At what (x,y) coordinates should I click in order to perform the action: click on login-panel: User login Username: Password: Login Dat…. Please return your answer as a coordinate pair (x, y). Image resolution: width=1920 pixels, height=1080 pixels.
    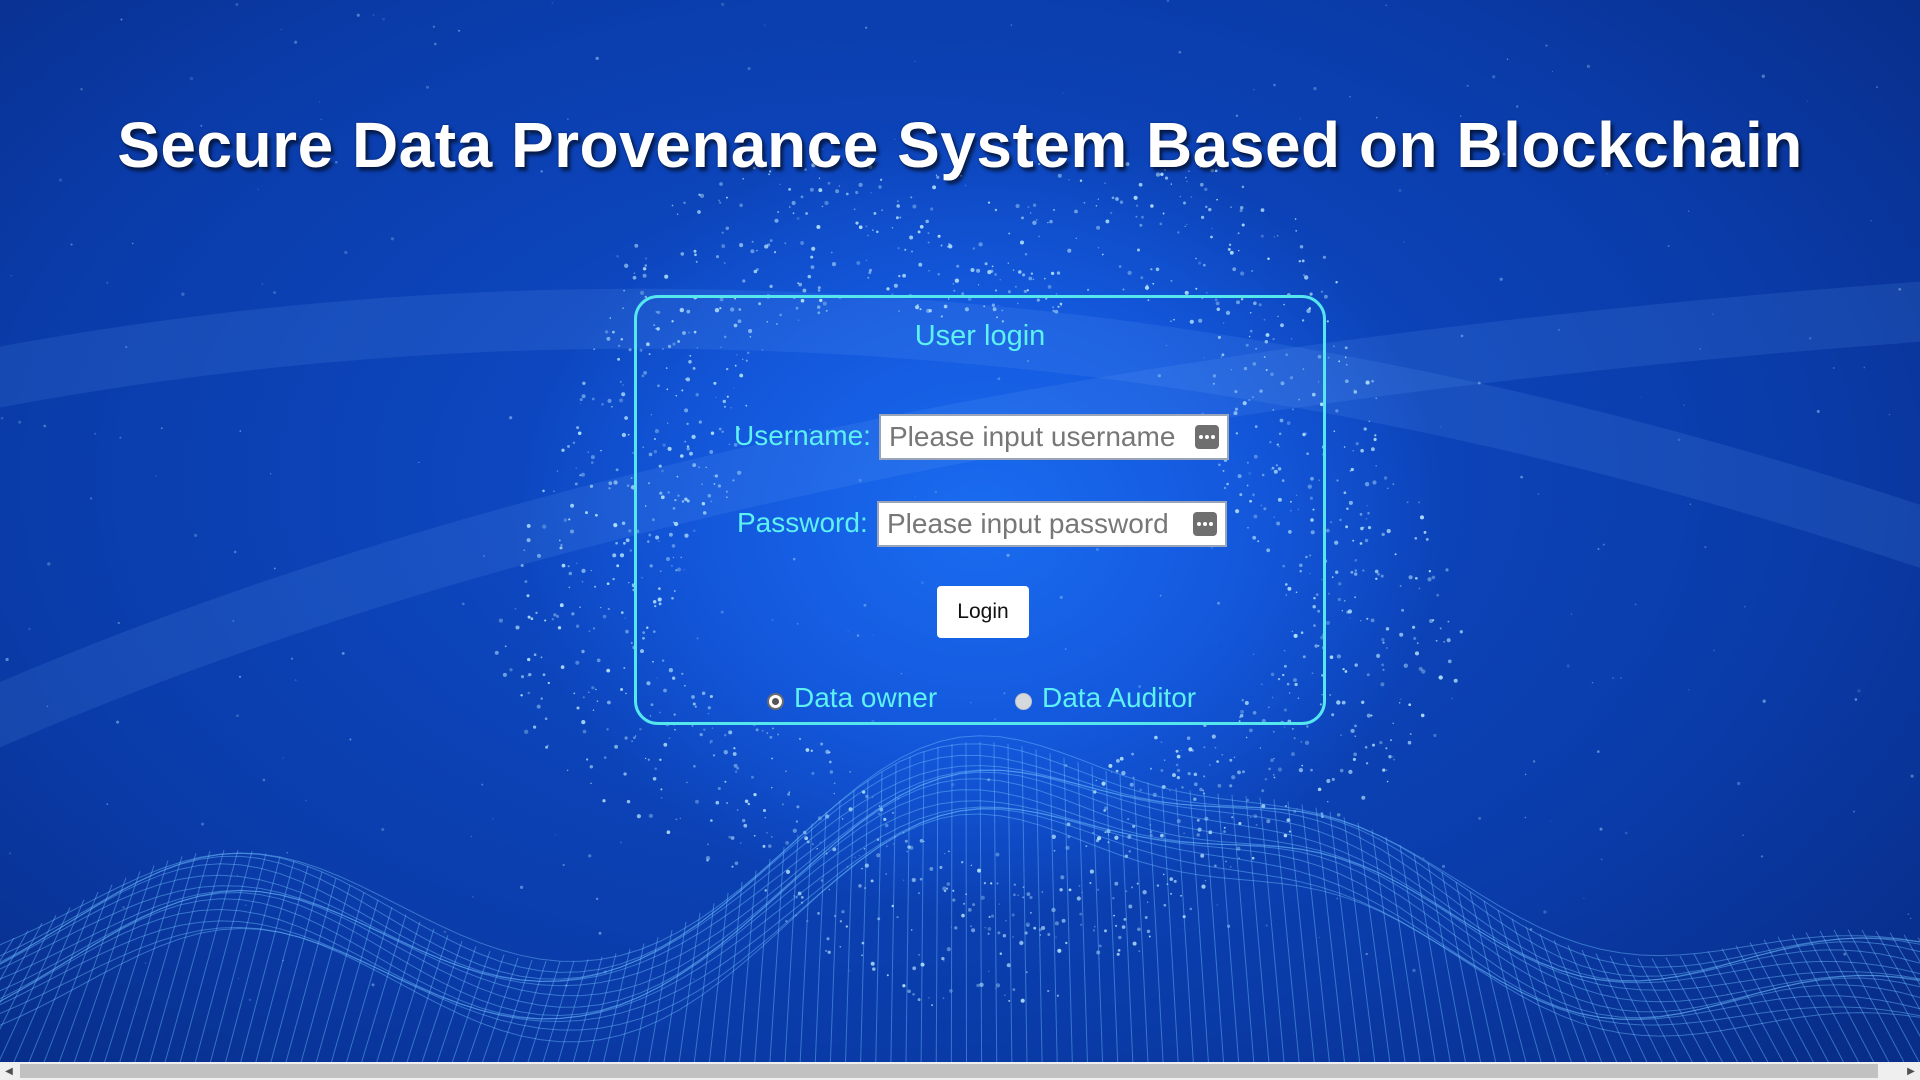
    Looking at the image, I should click on (980, 510).